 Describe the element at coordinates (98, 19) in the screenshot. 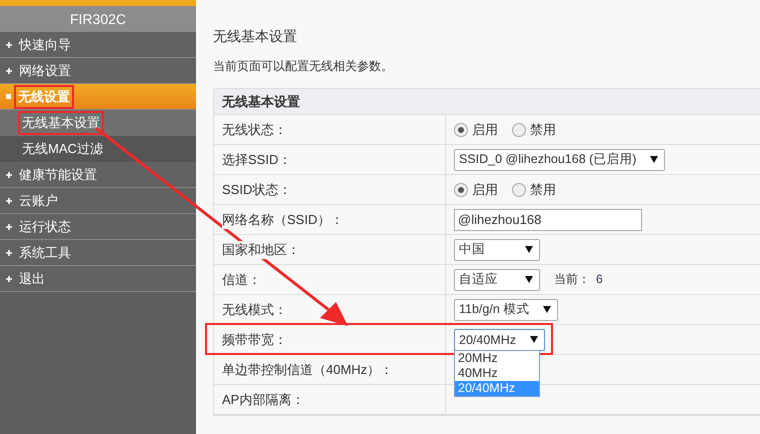

I see `device-title: FIR302C` at that location.